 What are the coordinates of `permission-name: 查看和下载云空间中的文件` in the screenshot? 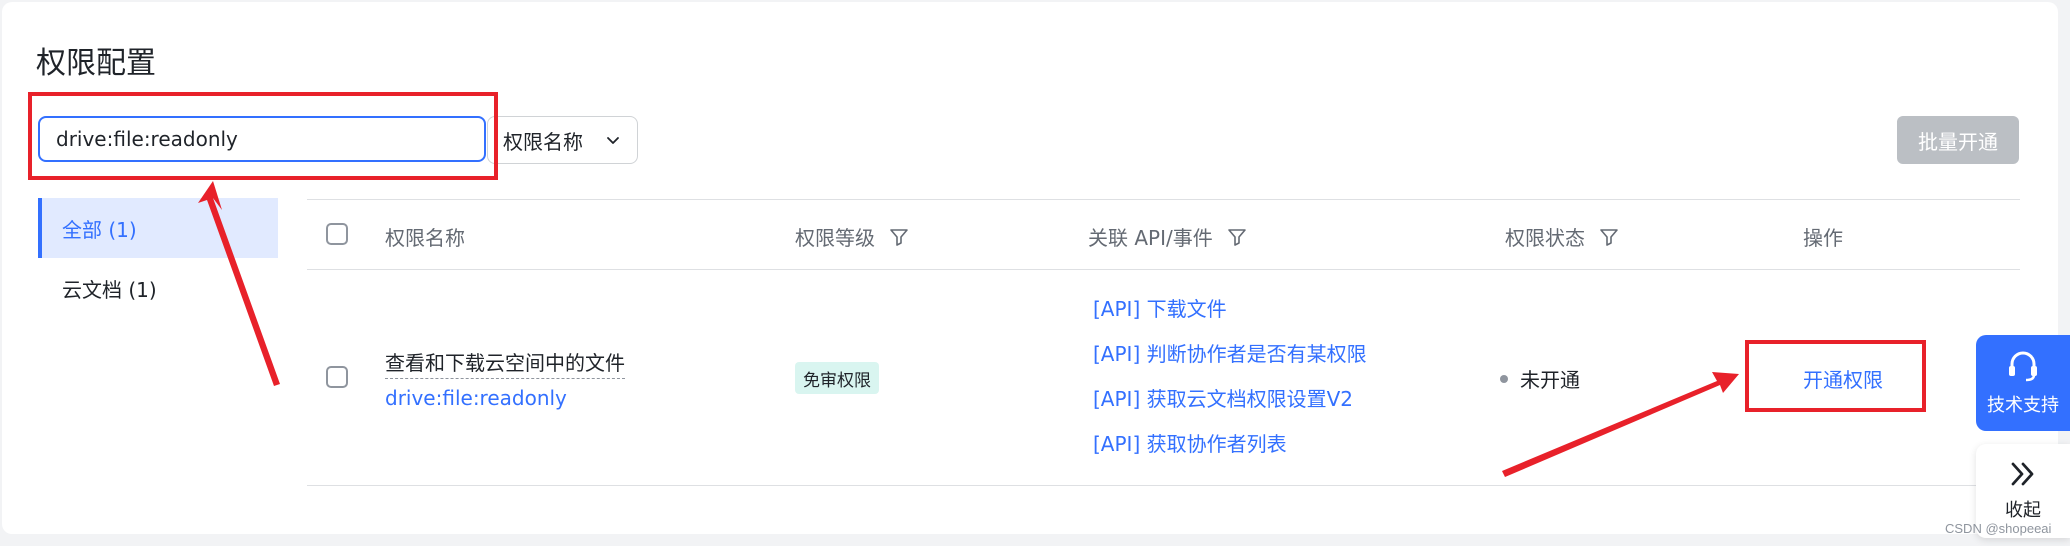 It's located at (505, 363).